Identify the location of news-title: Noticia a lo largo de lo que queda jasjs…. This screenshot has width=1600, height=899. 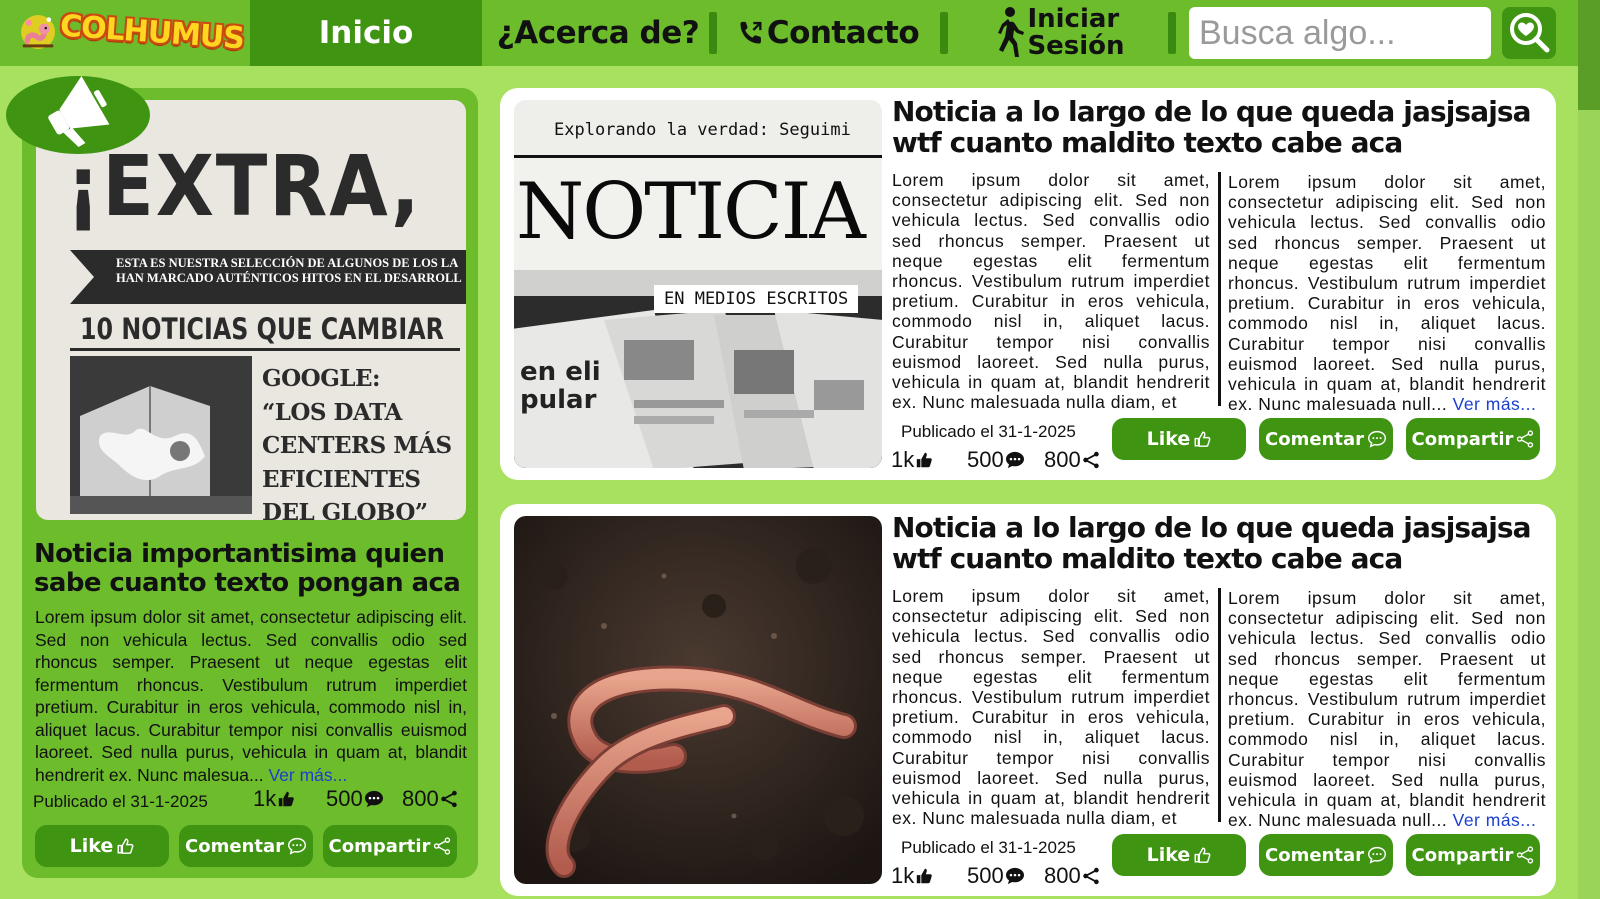
(1212, 127).